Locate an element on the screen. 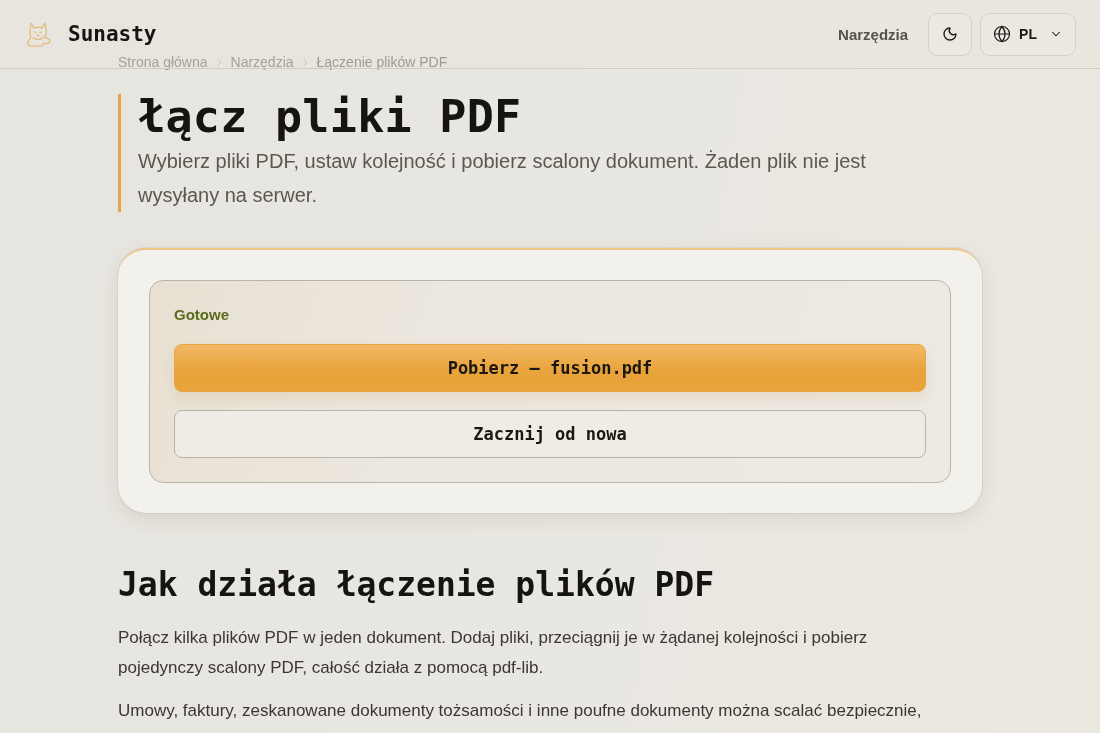  body-paragraph: Umowy, faktury, zeskanowane dokumenty tożsamości i inne poufne dokumenty można scalać bezpiecznie, is located at coordinates (520, 711).